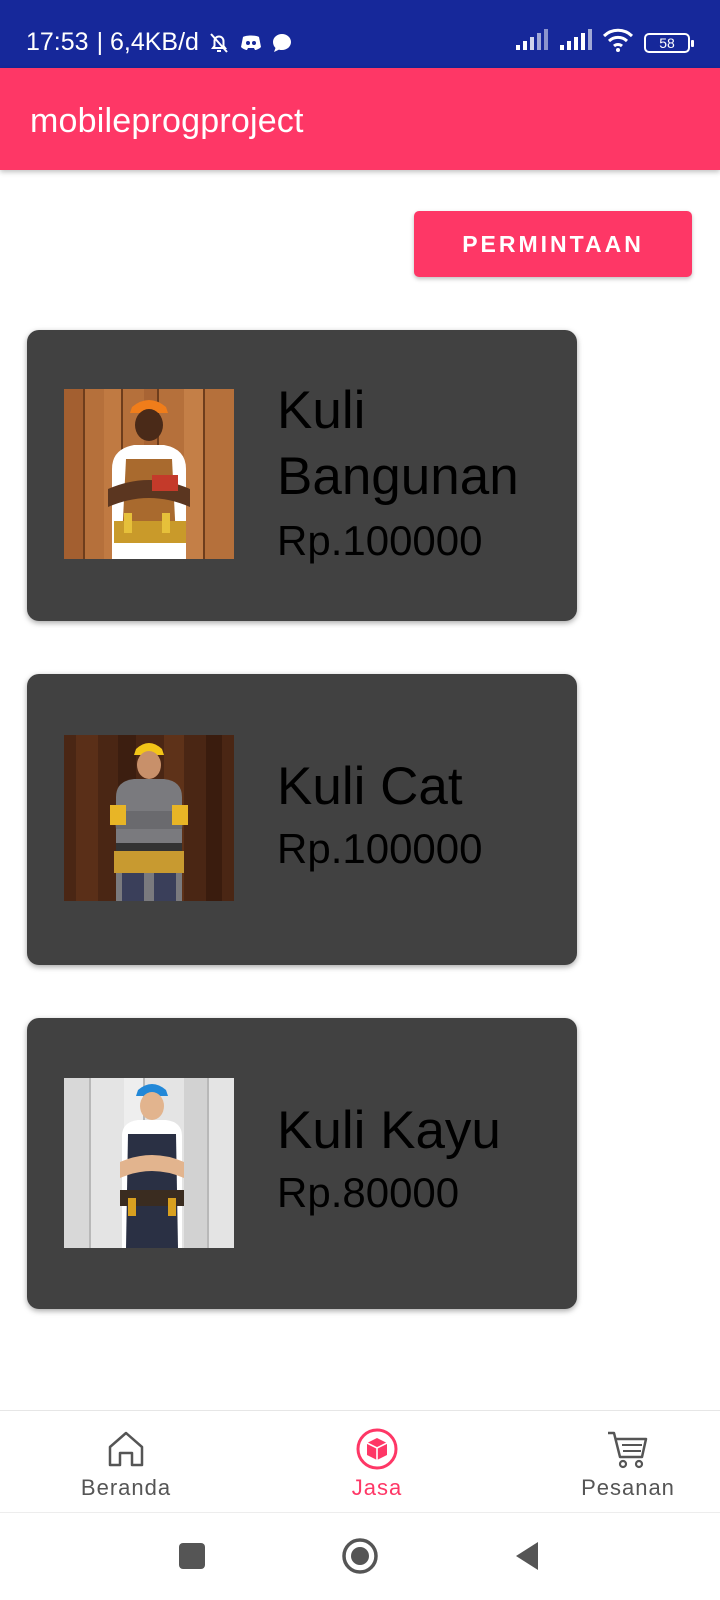  What do you see at coordinates (282, 43) in the screenshot?
I see `chat-bubble-icon` at bounding box center [282, 43].